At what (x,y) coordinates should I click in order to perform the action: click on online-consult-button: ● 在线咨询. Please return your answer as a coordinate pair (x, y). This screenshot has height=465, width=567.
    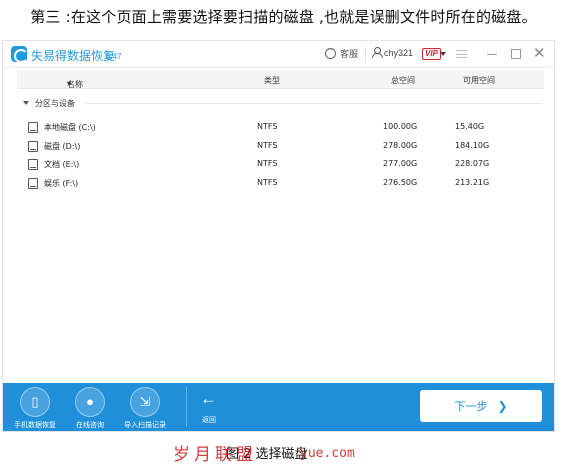
    Looking at the image, I should click on (90, 407).